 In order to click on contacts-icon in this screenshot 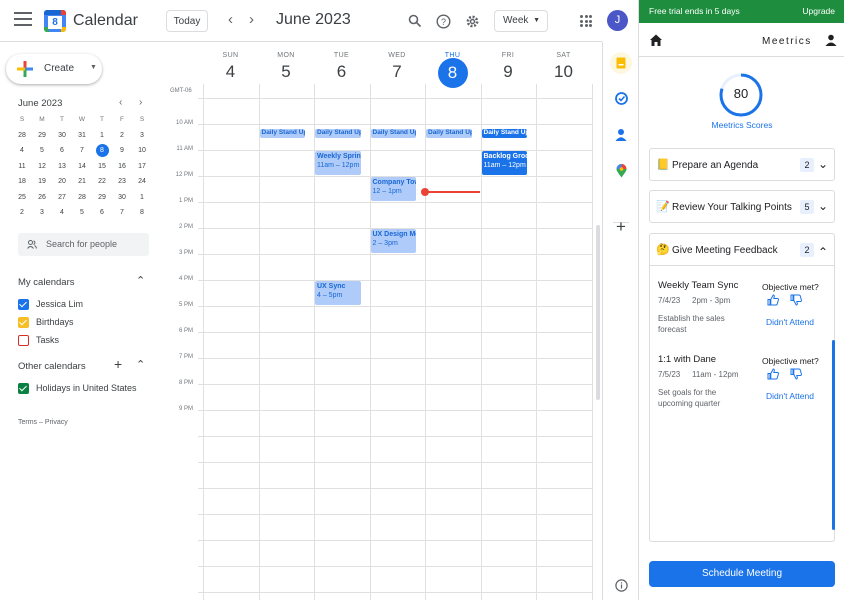, I will do `click(621, 134)`.